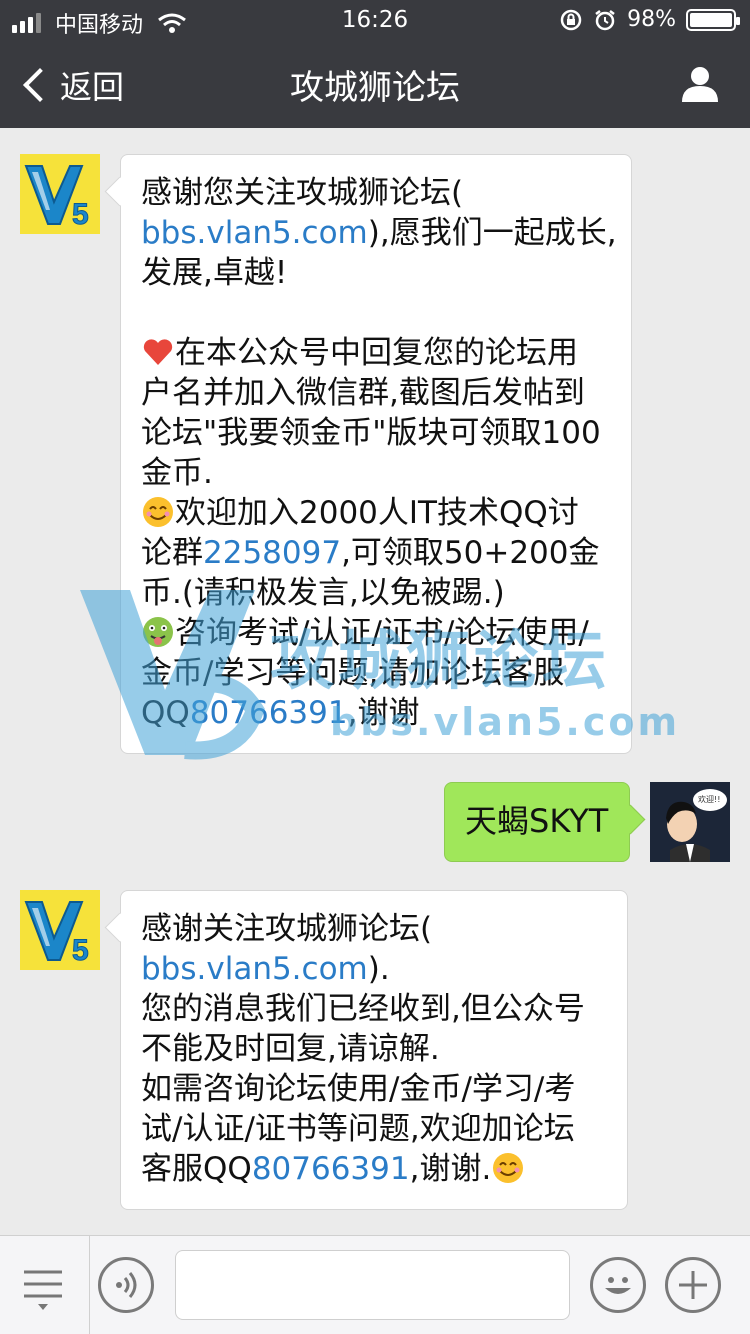 The image size is (750, 1334). I want to click on plus-button, so click(693, 1285).